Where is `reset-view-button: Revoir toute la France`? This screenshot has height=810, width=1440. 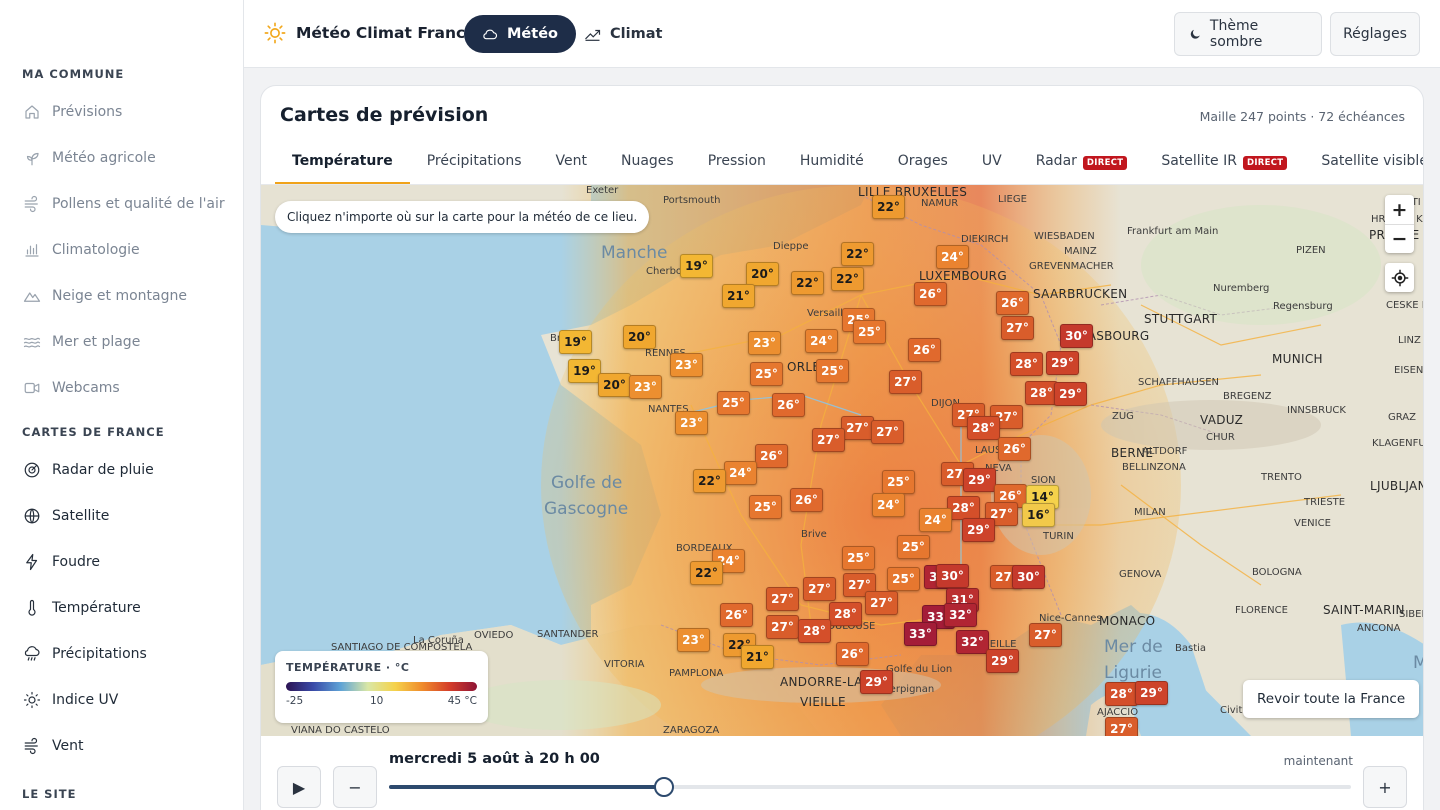 reset-view-button: Revoir toute la France is located at coordinates (1331, 699).